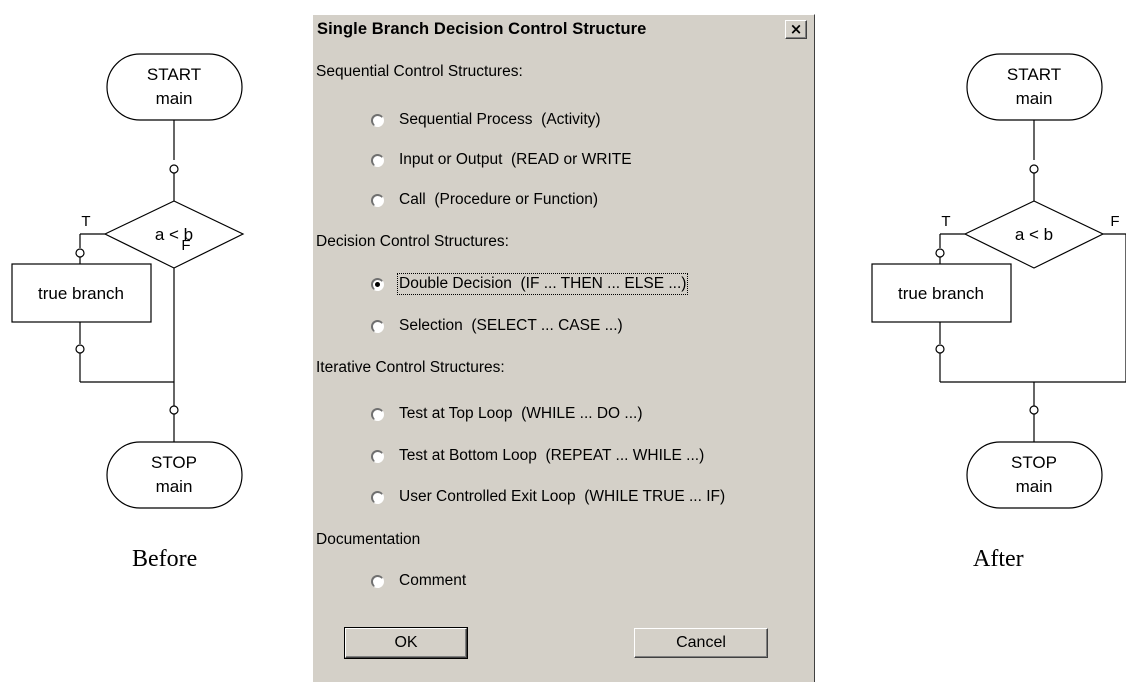  Describe the element at coordinates (1034, 234) in the screenshot. I see `after-condition: a < b` at that location.